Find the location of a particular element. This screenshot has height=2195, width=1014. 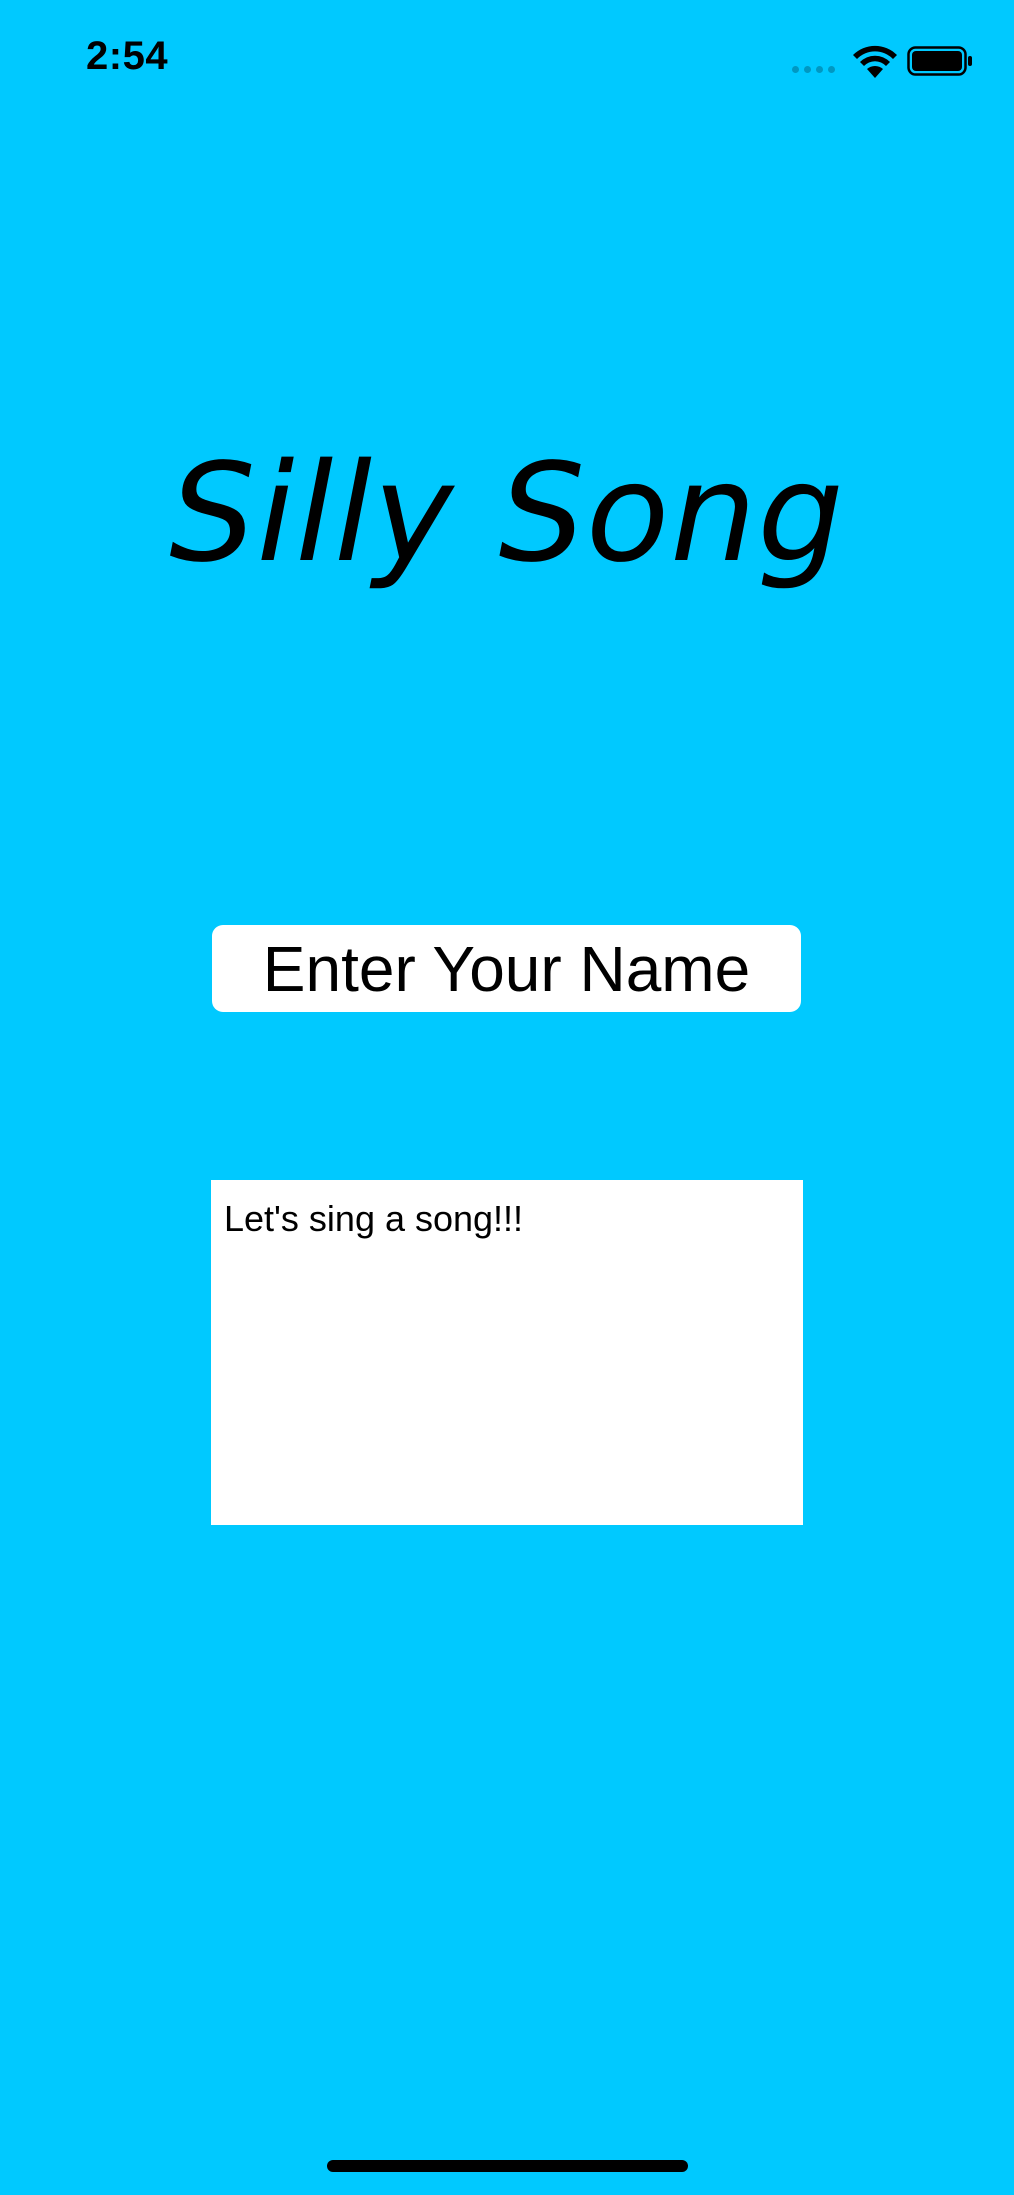

app-title: Silly Song is located at coordinates (507, 514).